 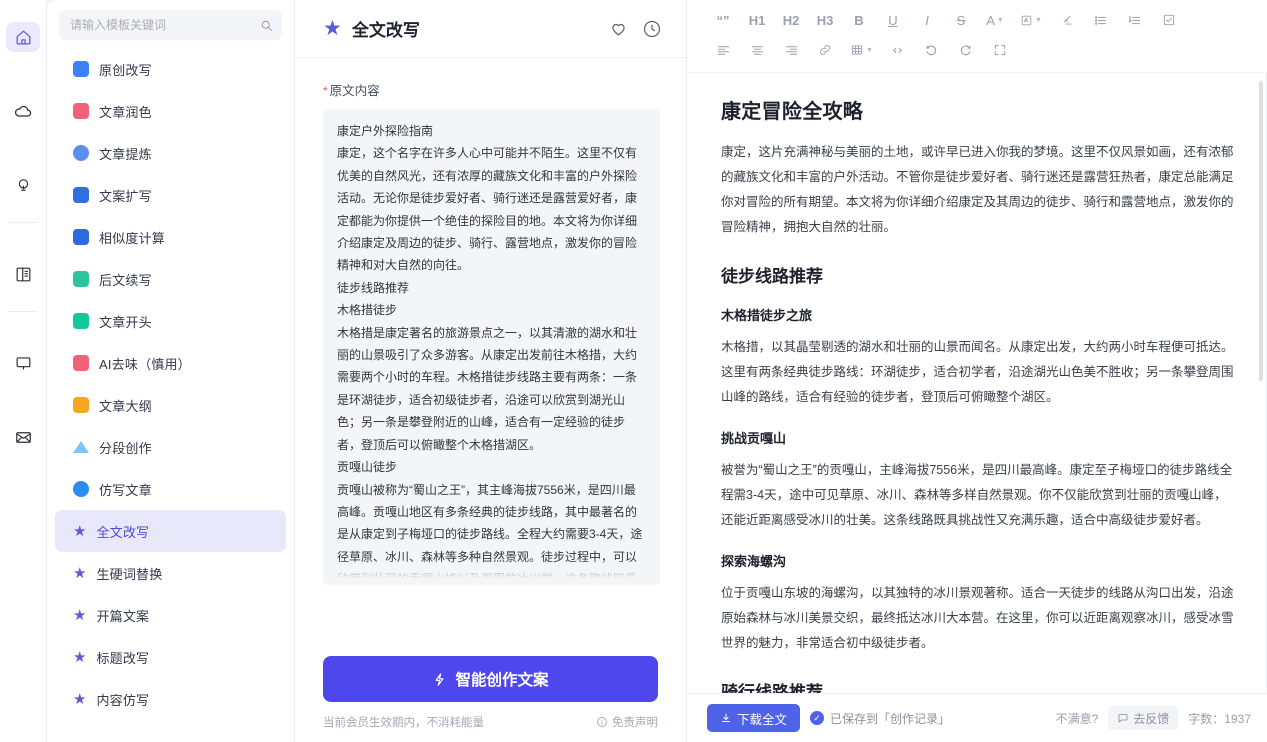 What do you see at coordinates (491, 572) in the screenshot?
I see `textarea-fade` at bounding box center [491, 572].